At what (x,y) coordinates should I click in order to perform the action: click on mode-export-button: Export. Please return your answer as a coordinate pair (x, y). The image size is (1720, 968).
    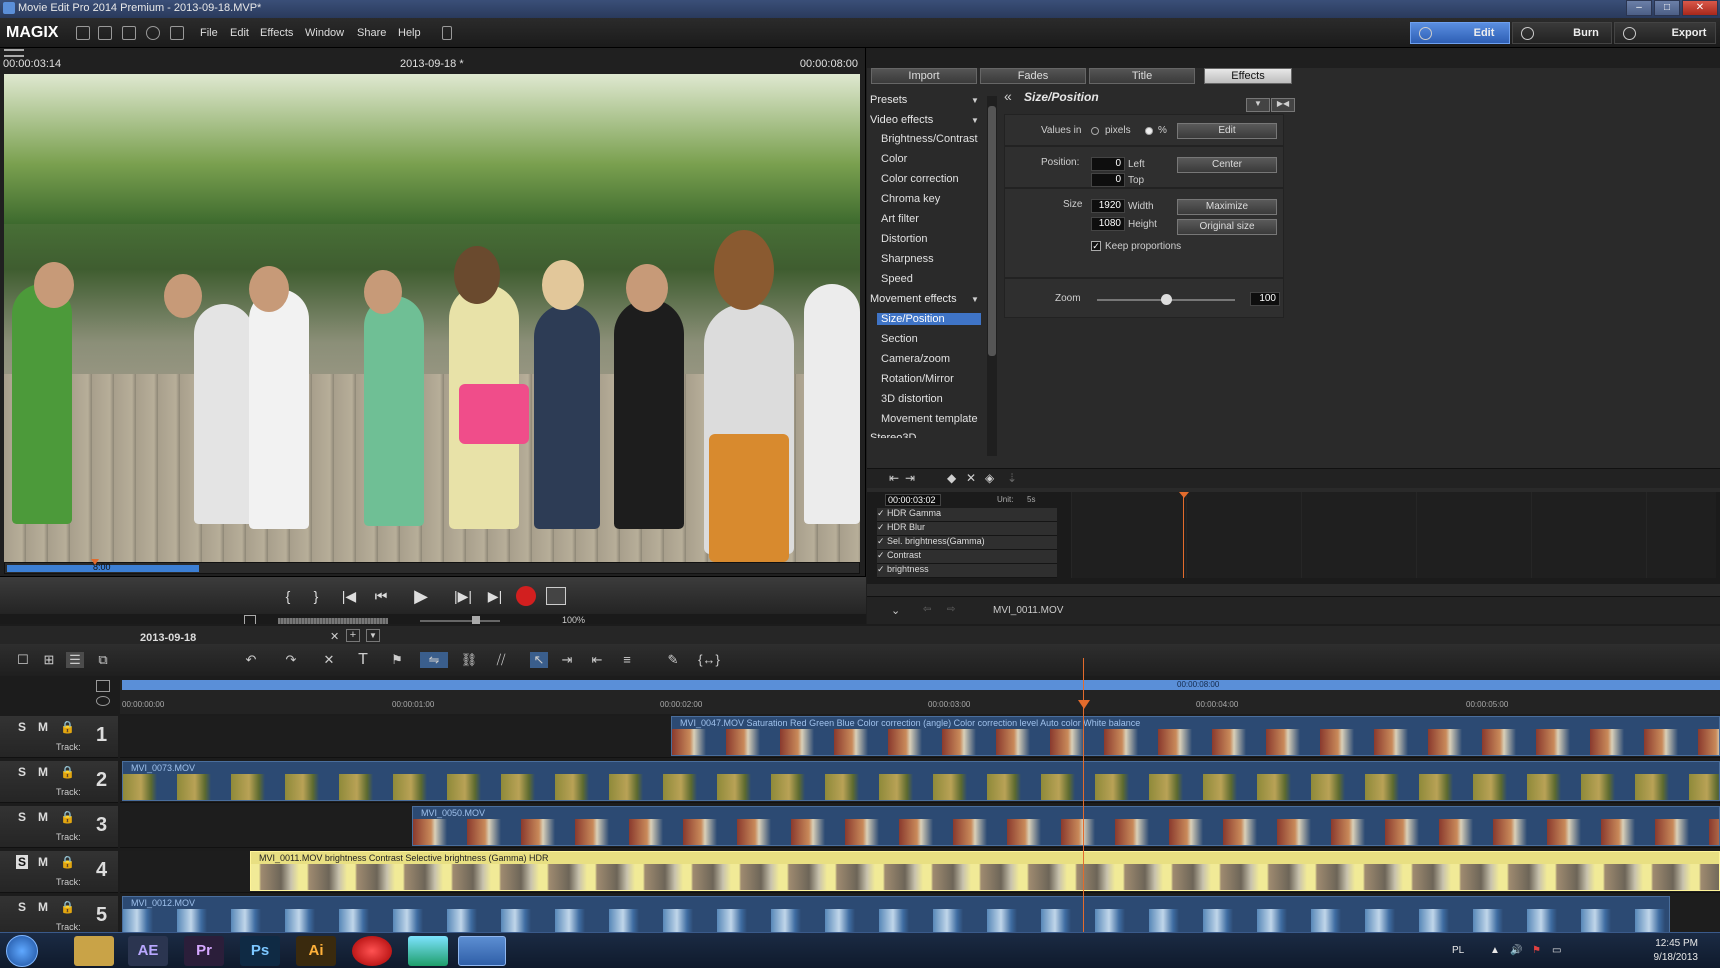
    Looking at the image, I should click on (1665, 33).